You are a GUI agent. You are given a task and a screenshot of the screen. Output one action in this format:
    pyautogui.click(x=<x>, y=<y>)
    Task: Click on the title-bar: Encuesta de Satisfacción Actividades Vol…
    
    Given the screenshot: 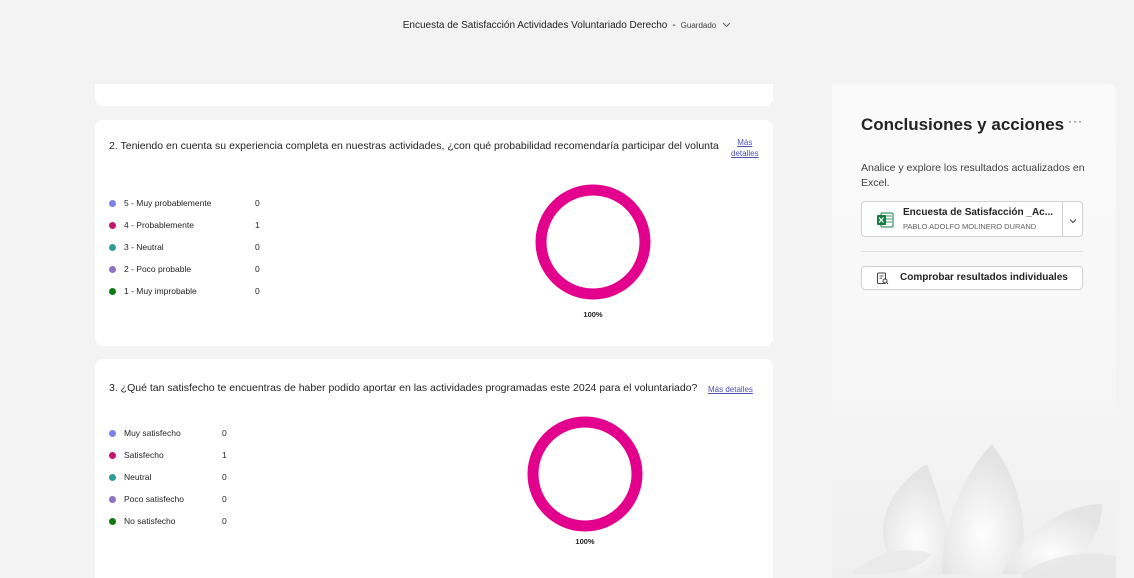 What is the action you would take?
    pyautogui.click(x=567, y=25)
    